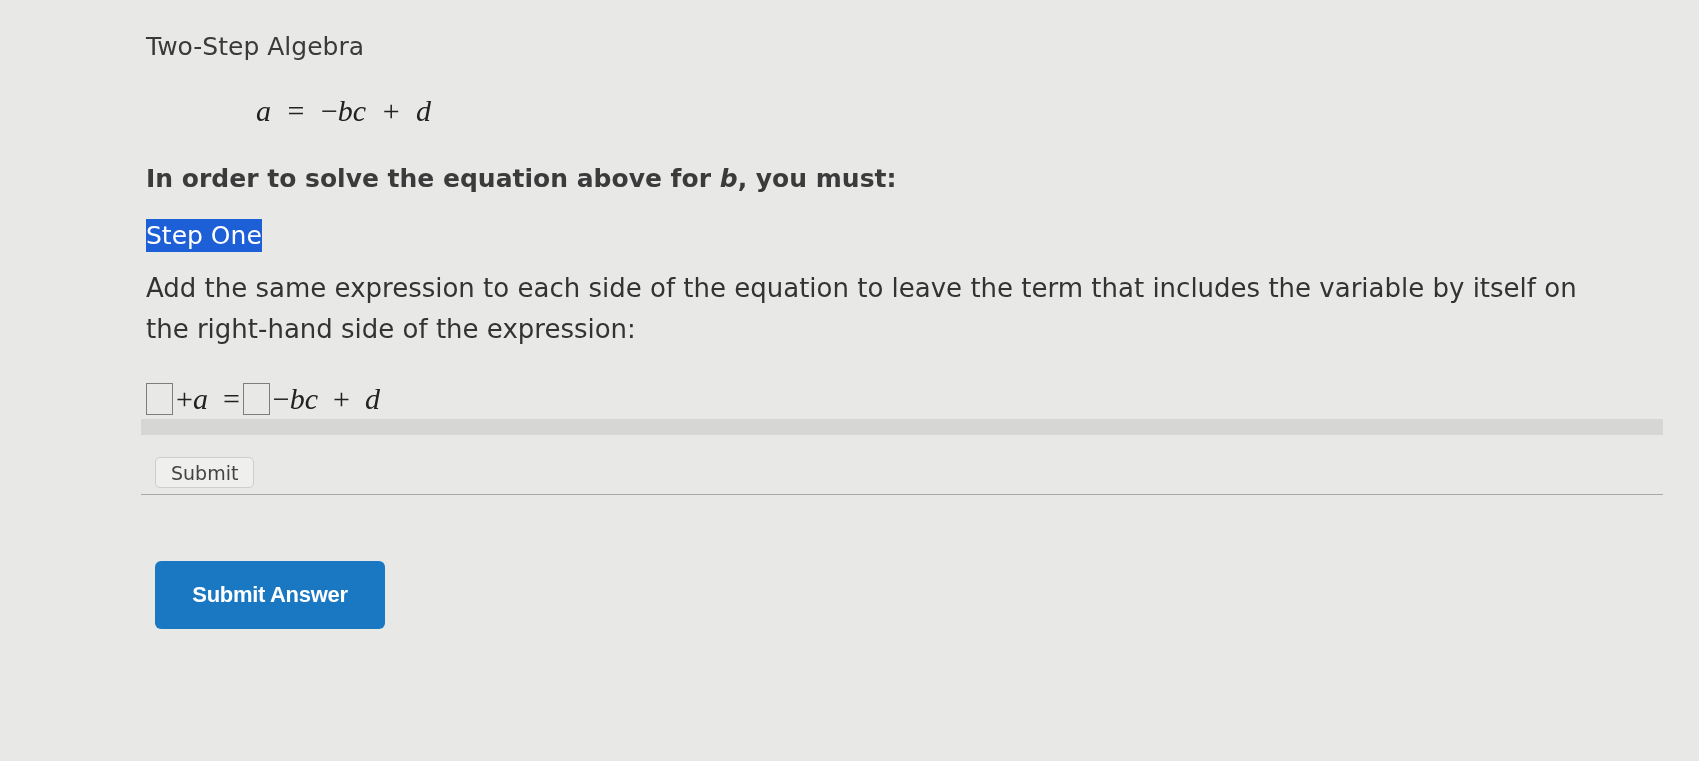  Describe the element at coordinates (255, 47) in the screenshot. I see `page-title: Two-Step Algebra` at that location.